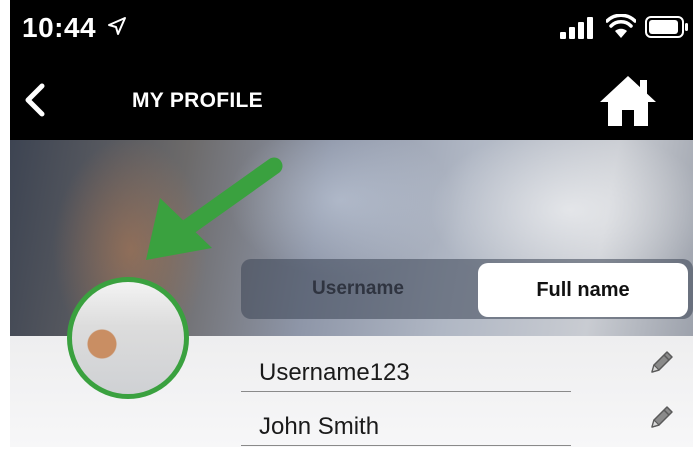 Image resolution: width=693 pixels, height=451 pixels. I want to click on annotation-arrow-icon, so click(214, 208).